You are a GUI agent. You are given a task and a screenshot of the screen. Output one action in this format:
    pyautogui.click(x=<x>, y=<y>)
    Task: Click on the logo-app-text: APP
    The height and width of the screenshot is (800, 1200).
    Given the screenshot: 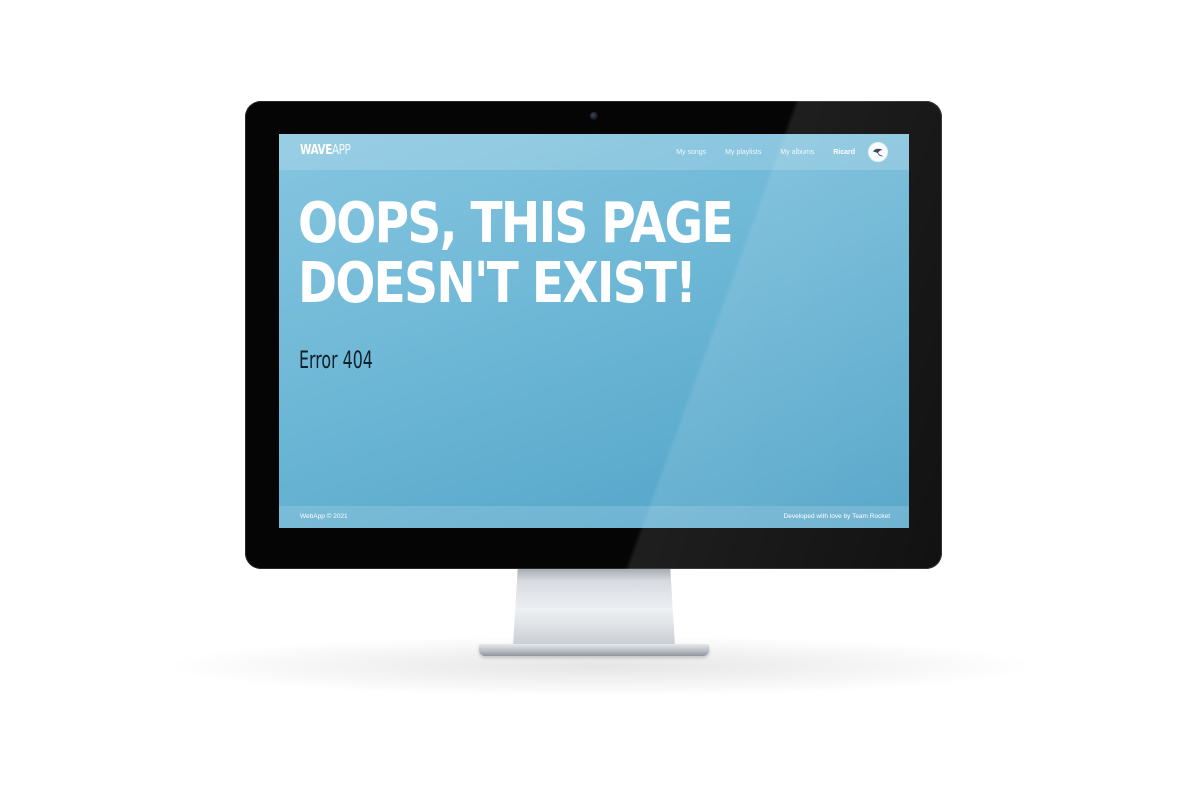 What is the action you would take?
    pyautogui.click(x=341, y=150)
    